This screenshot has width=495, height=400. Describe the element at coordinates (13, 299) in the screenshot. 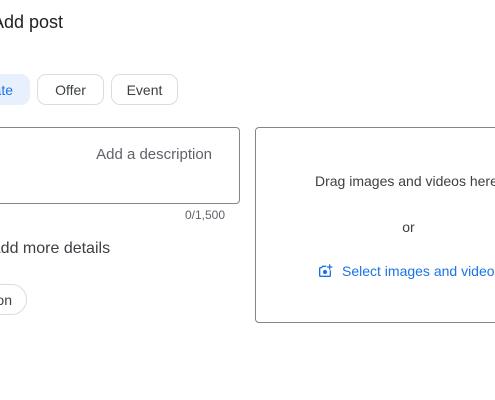

I see `add-button-chip: Add button` at that location.